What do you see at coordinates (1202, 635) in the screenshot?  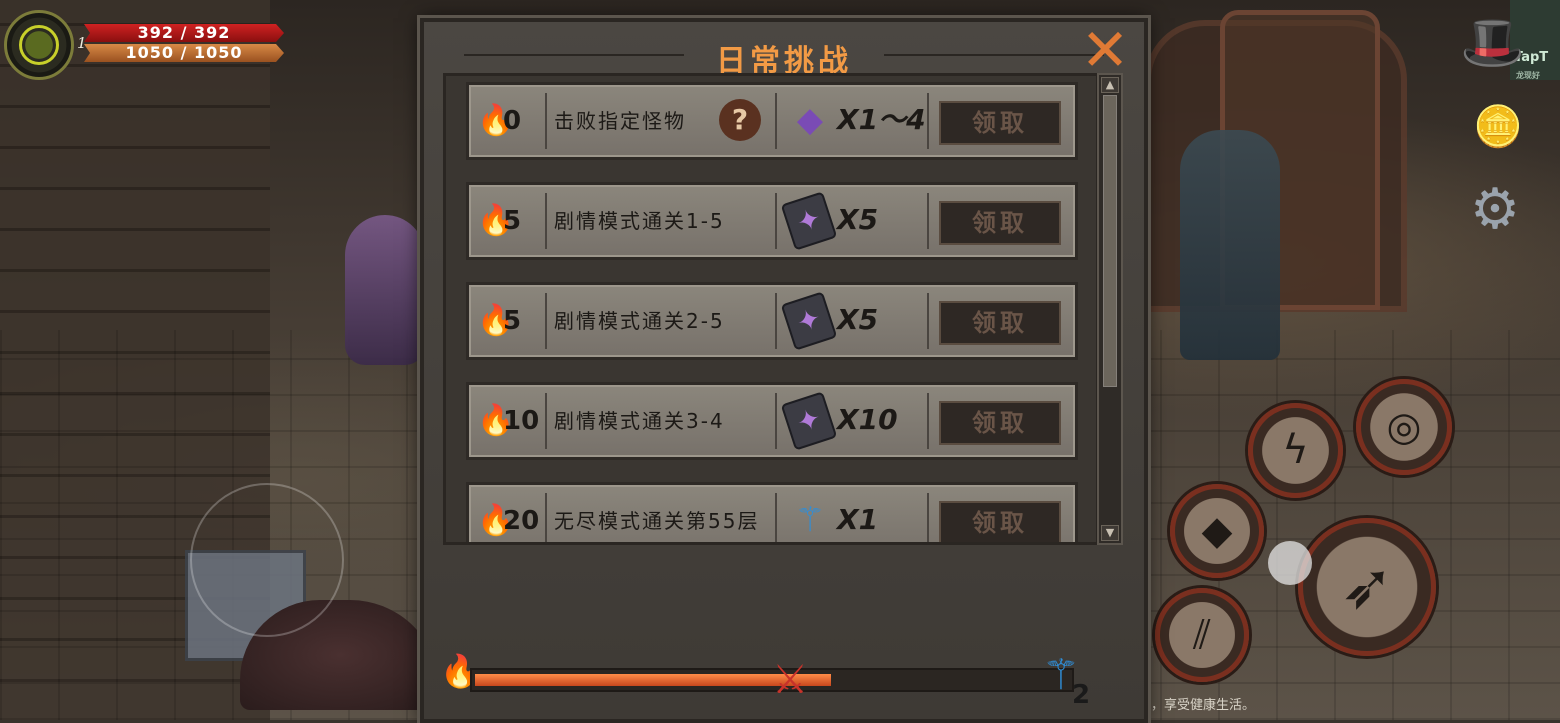 I see `skill-claw-icon: ⫽` at bounding box center [1202, 635].